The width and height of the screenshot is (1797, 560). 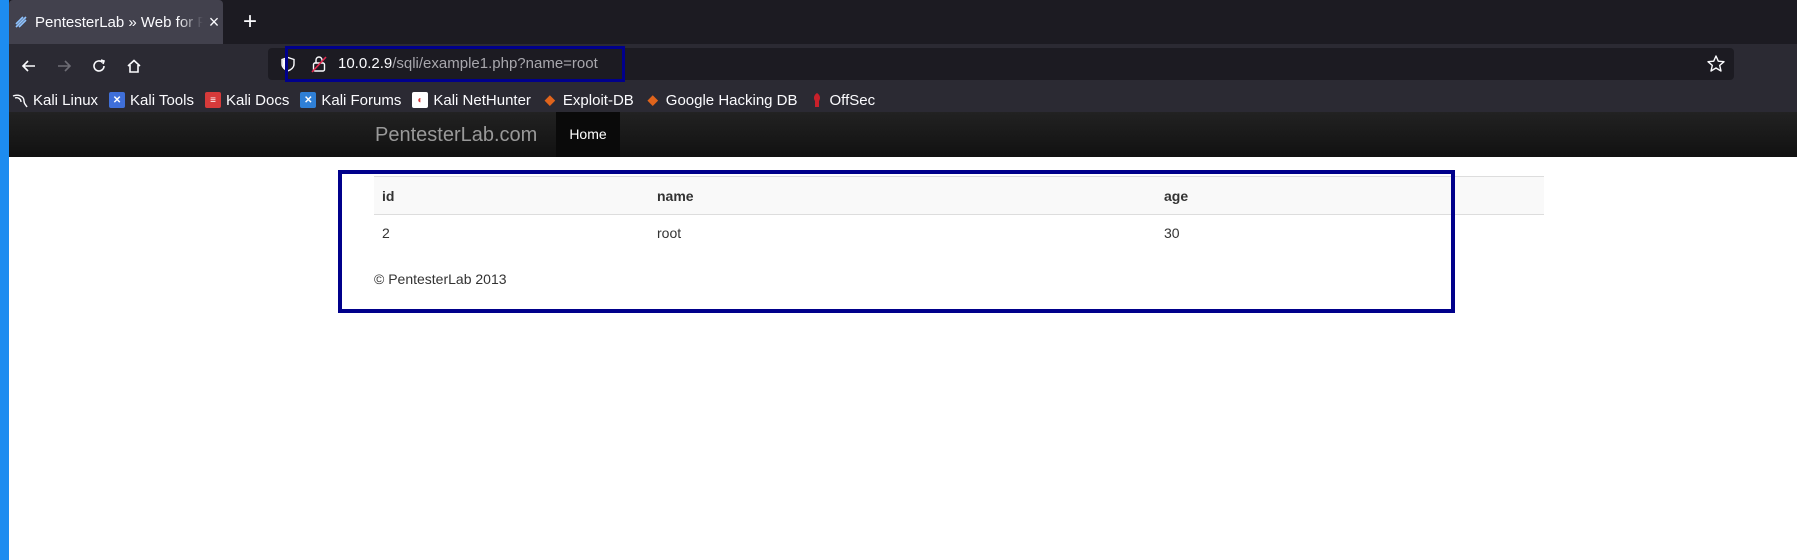 What do you see at coordinates (117, 100) in the screenshot?
I see `kali-tools-icon: ✕` at bounding box center [117, 100].